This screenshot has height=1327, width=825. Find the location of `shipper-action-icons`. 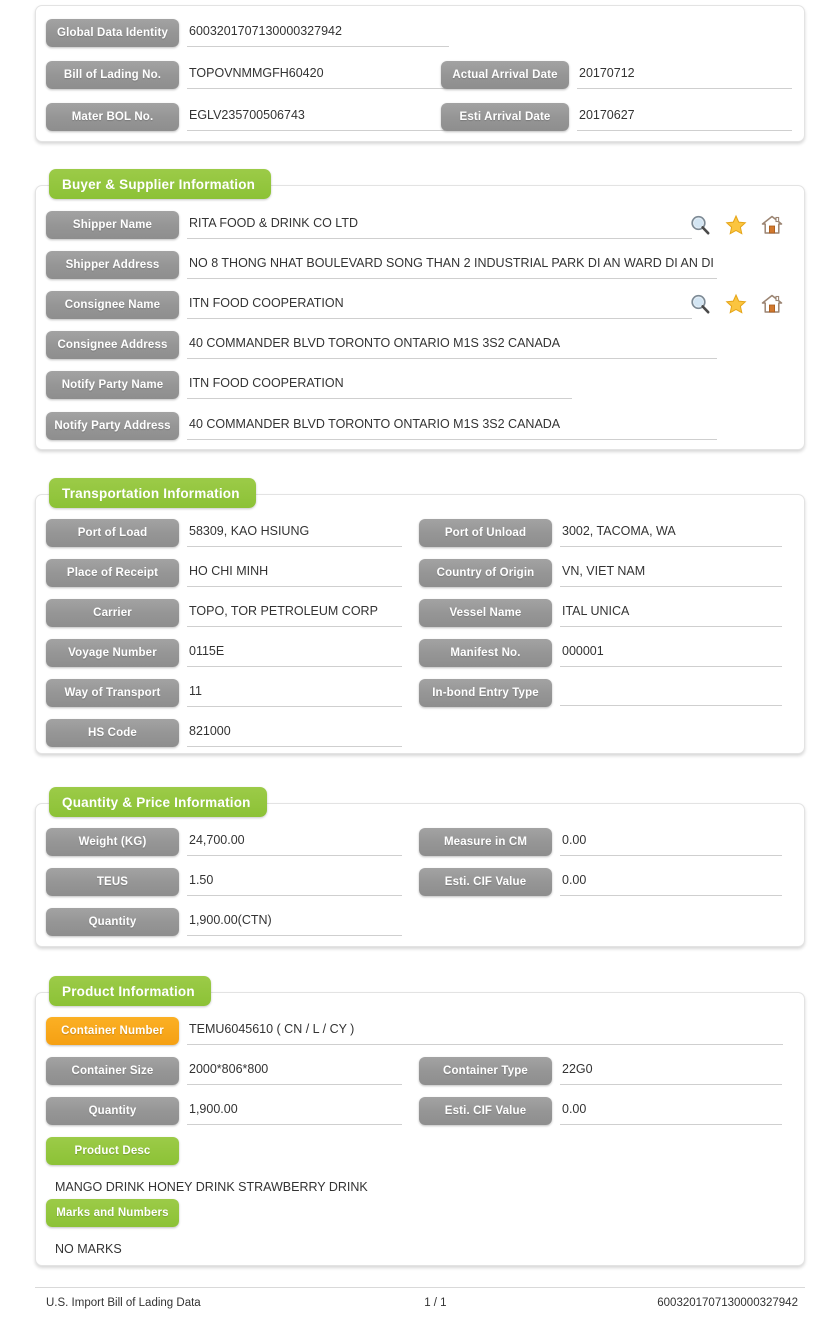

shipper-action-icons is located at coordinates (736, 225).